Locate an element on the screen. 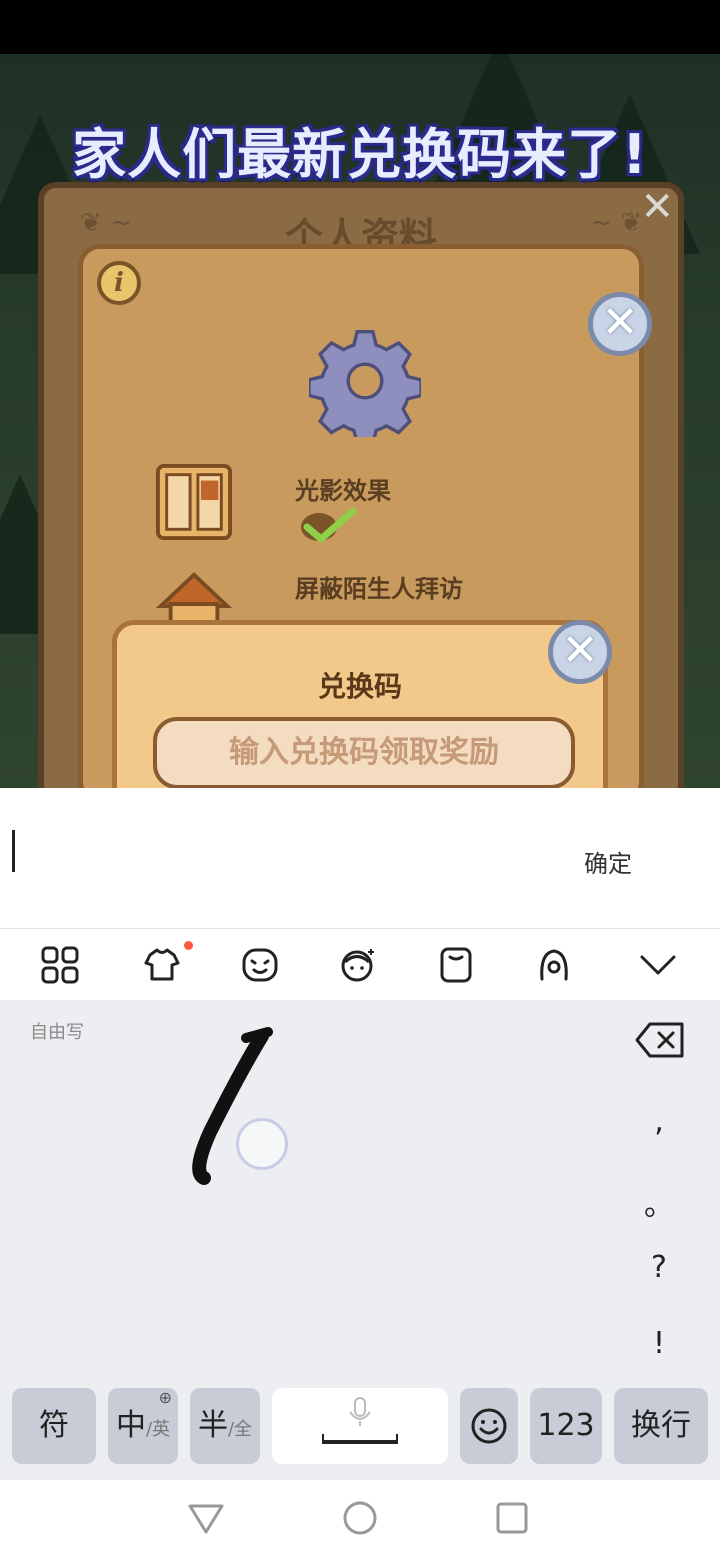 The image size is (720, 1560). grid-icon is located at coordinates (60, 965).